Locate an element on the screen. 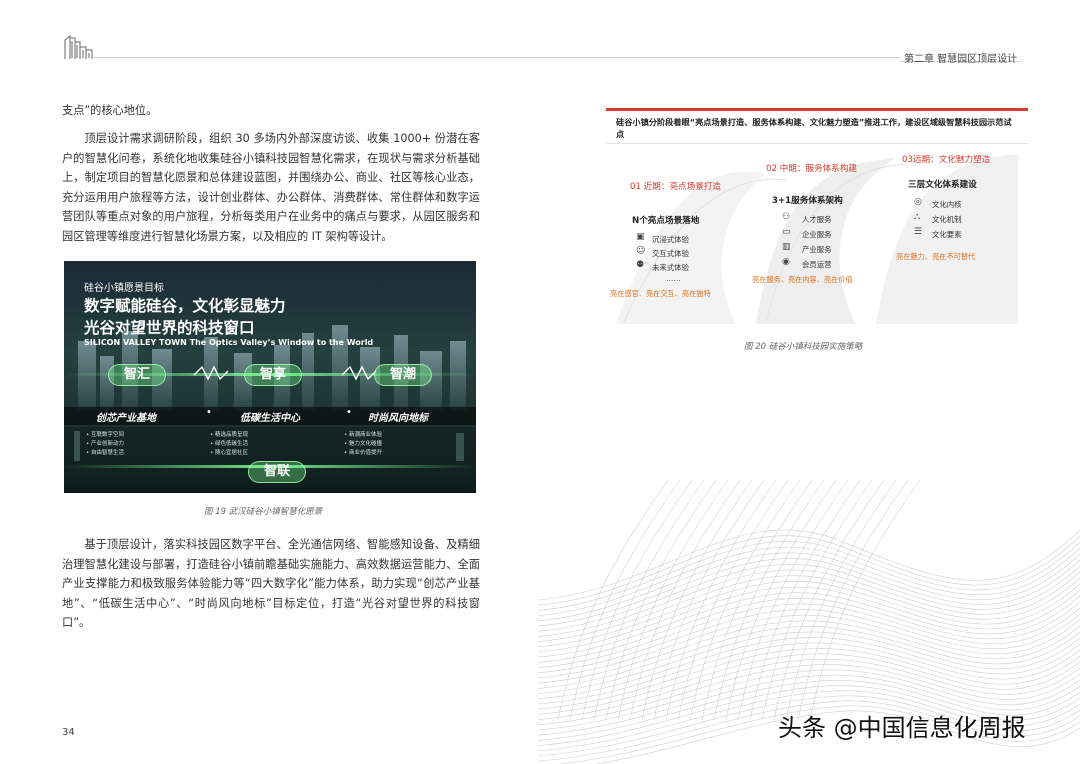 The height and width of the screenshot is (764, 1080). stage-mid-term: 02 中期：服务体系构建 is located at coordinates (812, 169).